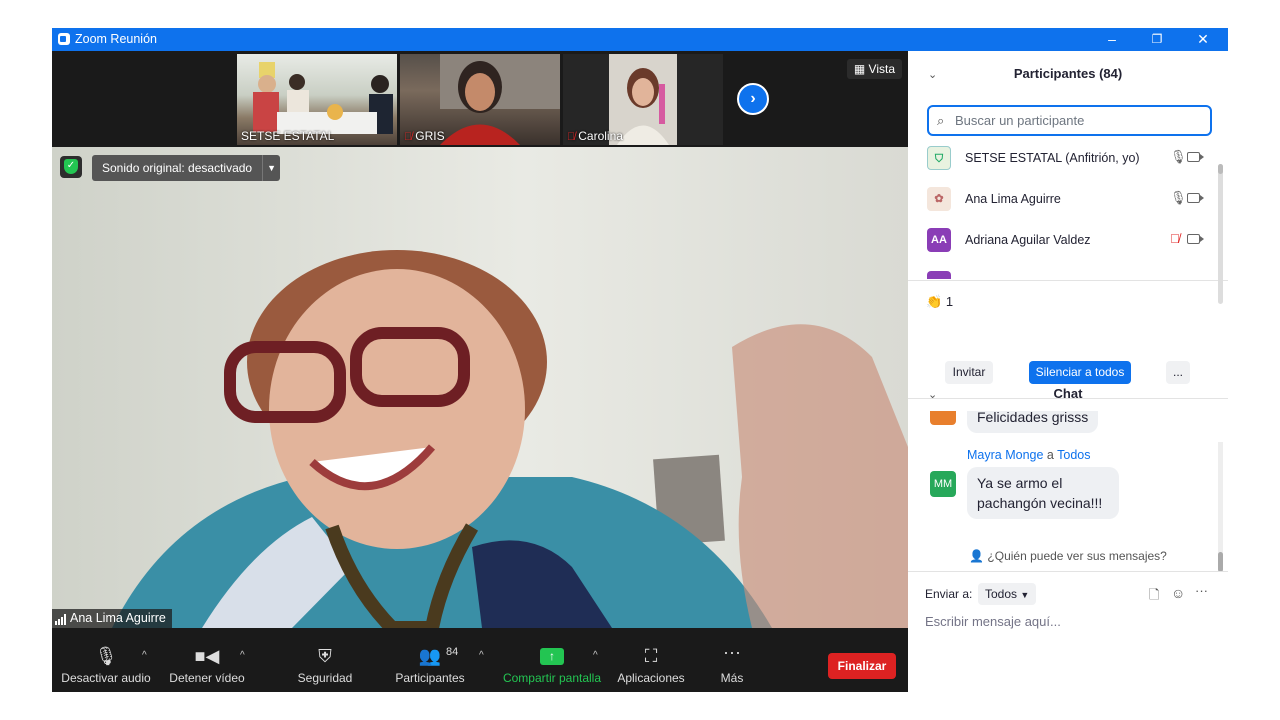 Image resolution: width=1280 pixels, height=720 pixels. I want to click on view-button: ▦ Vista, so click(874, 69).